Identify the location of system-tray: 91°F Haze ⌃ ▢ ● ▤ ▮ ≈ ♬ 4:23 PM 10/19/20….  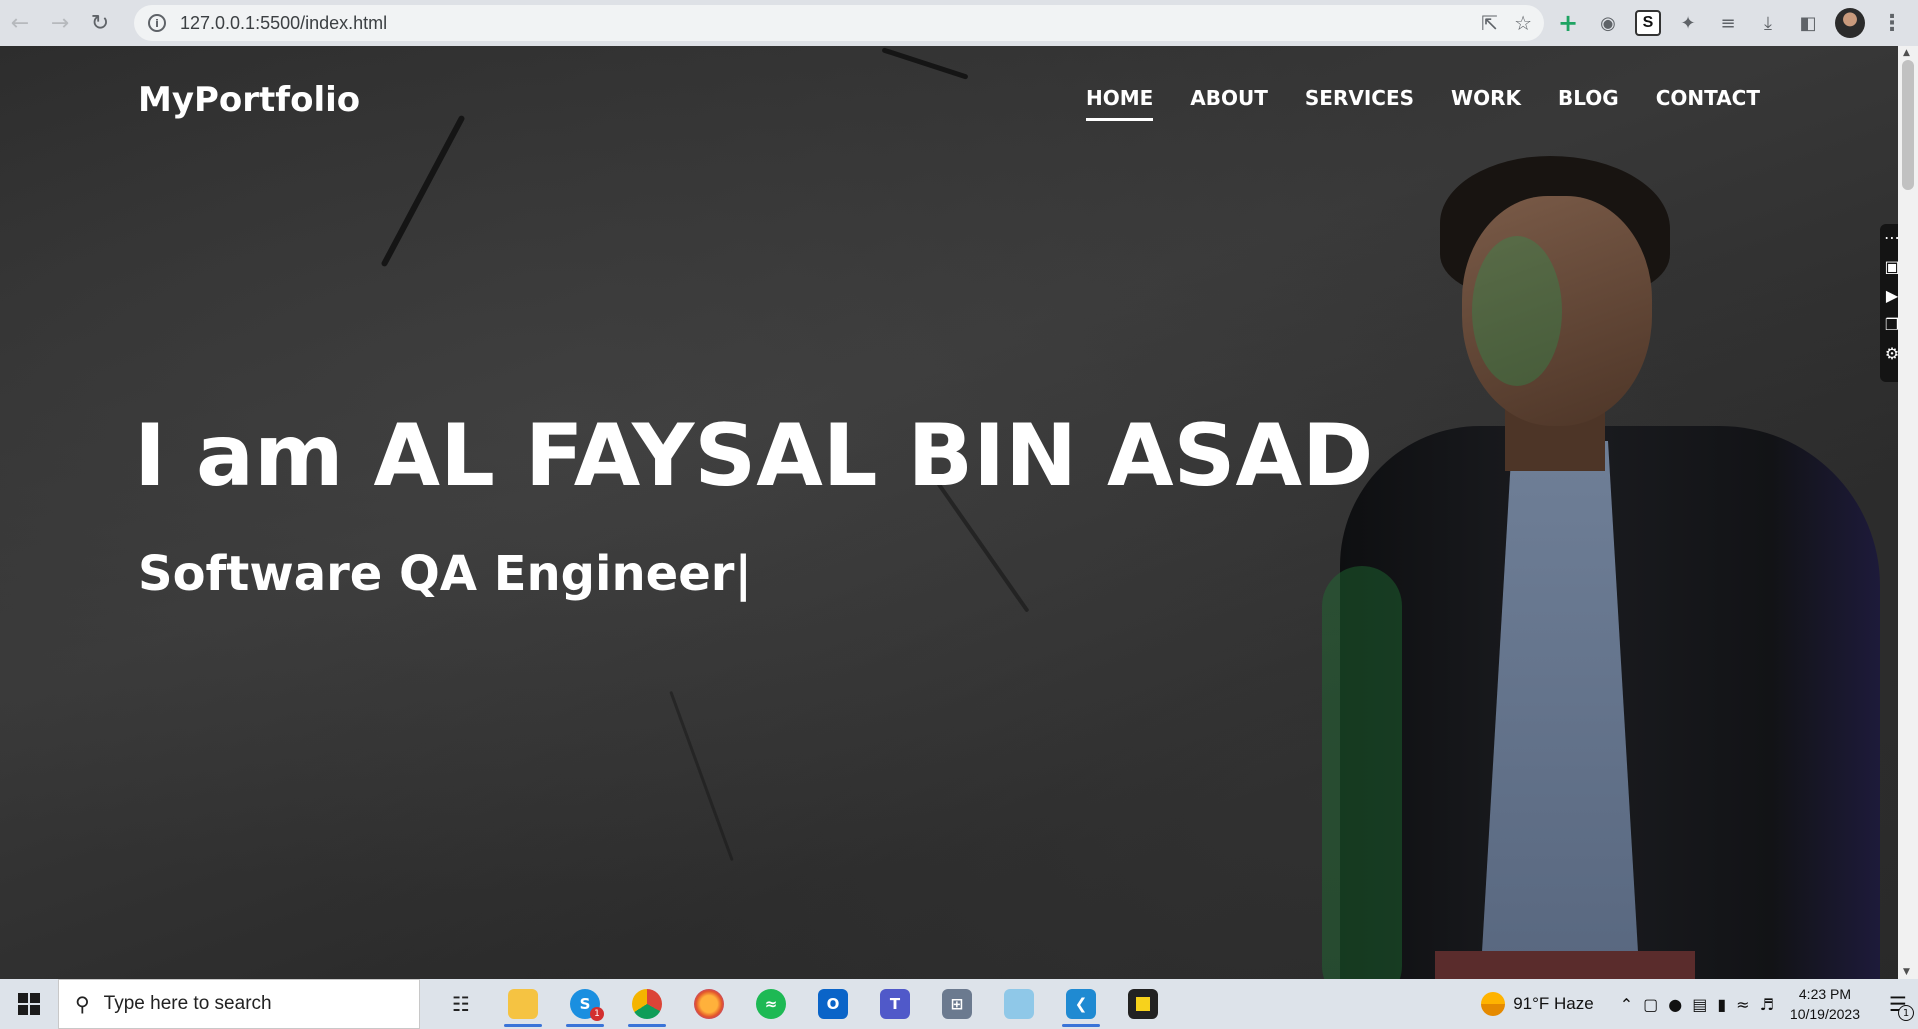
(1699, 1004).